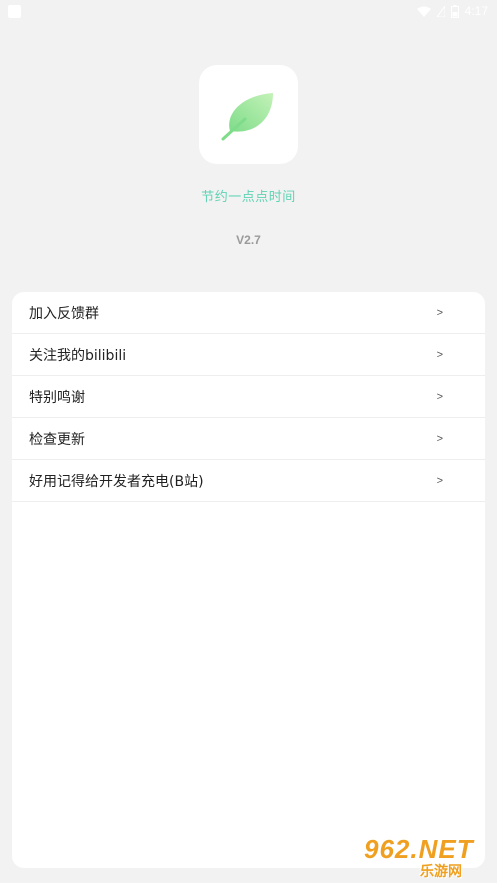 The width and height of the screenshot is (497, 883). What do you see at coordinates (64, 313) in the screenshot?
I see `menu-item-label: 加入反馈群` at bounding box center [64, 313].